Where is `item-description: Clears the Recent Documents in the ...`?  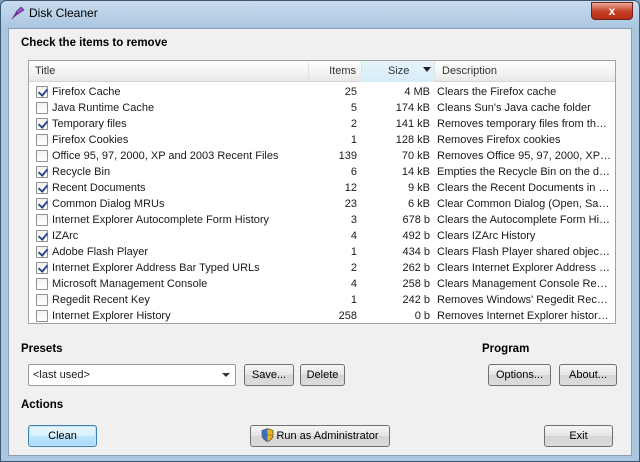 item-description: Clears the Recent Documents in the ... is located at coordinates (524, 188).